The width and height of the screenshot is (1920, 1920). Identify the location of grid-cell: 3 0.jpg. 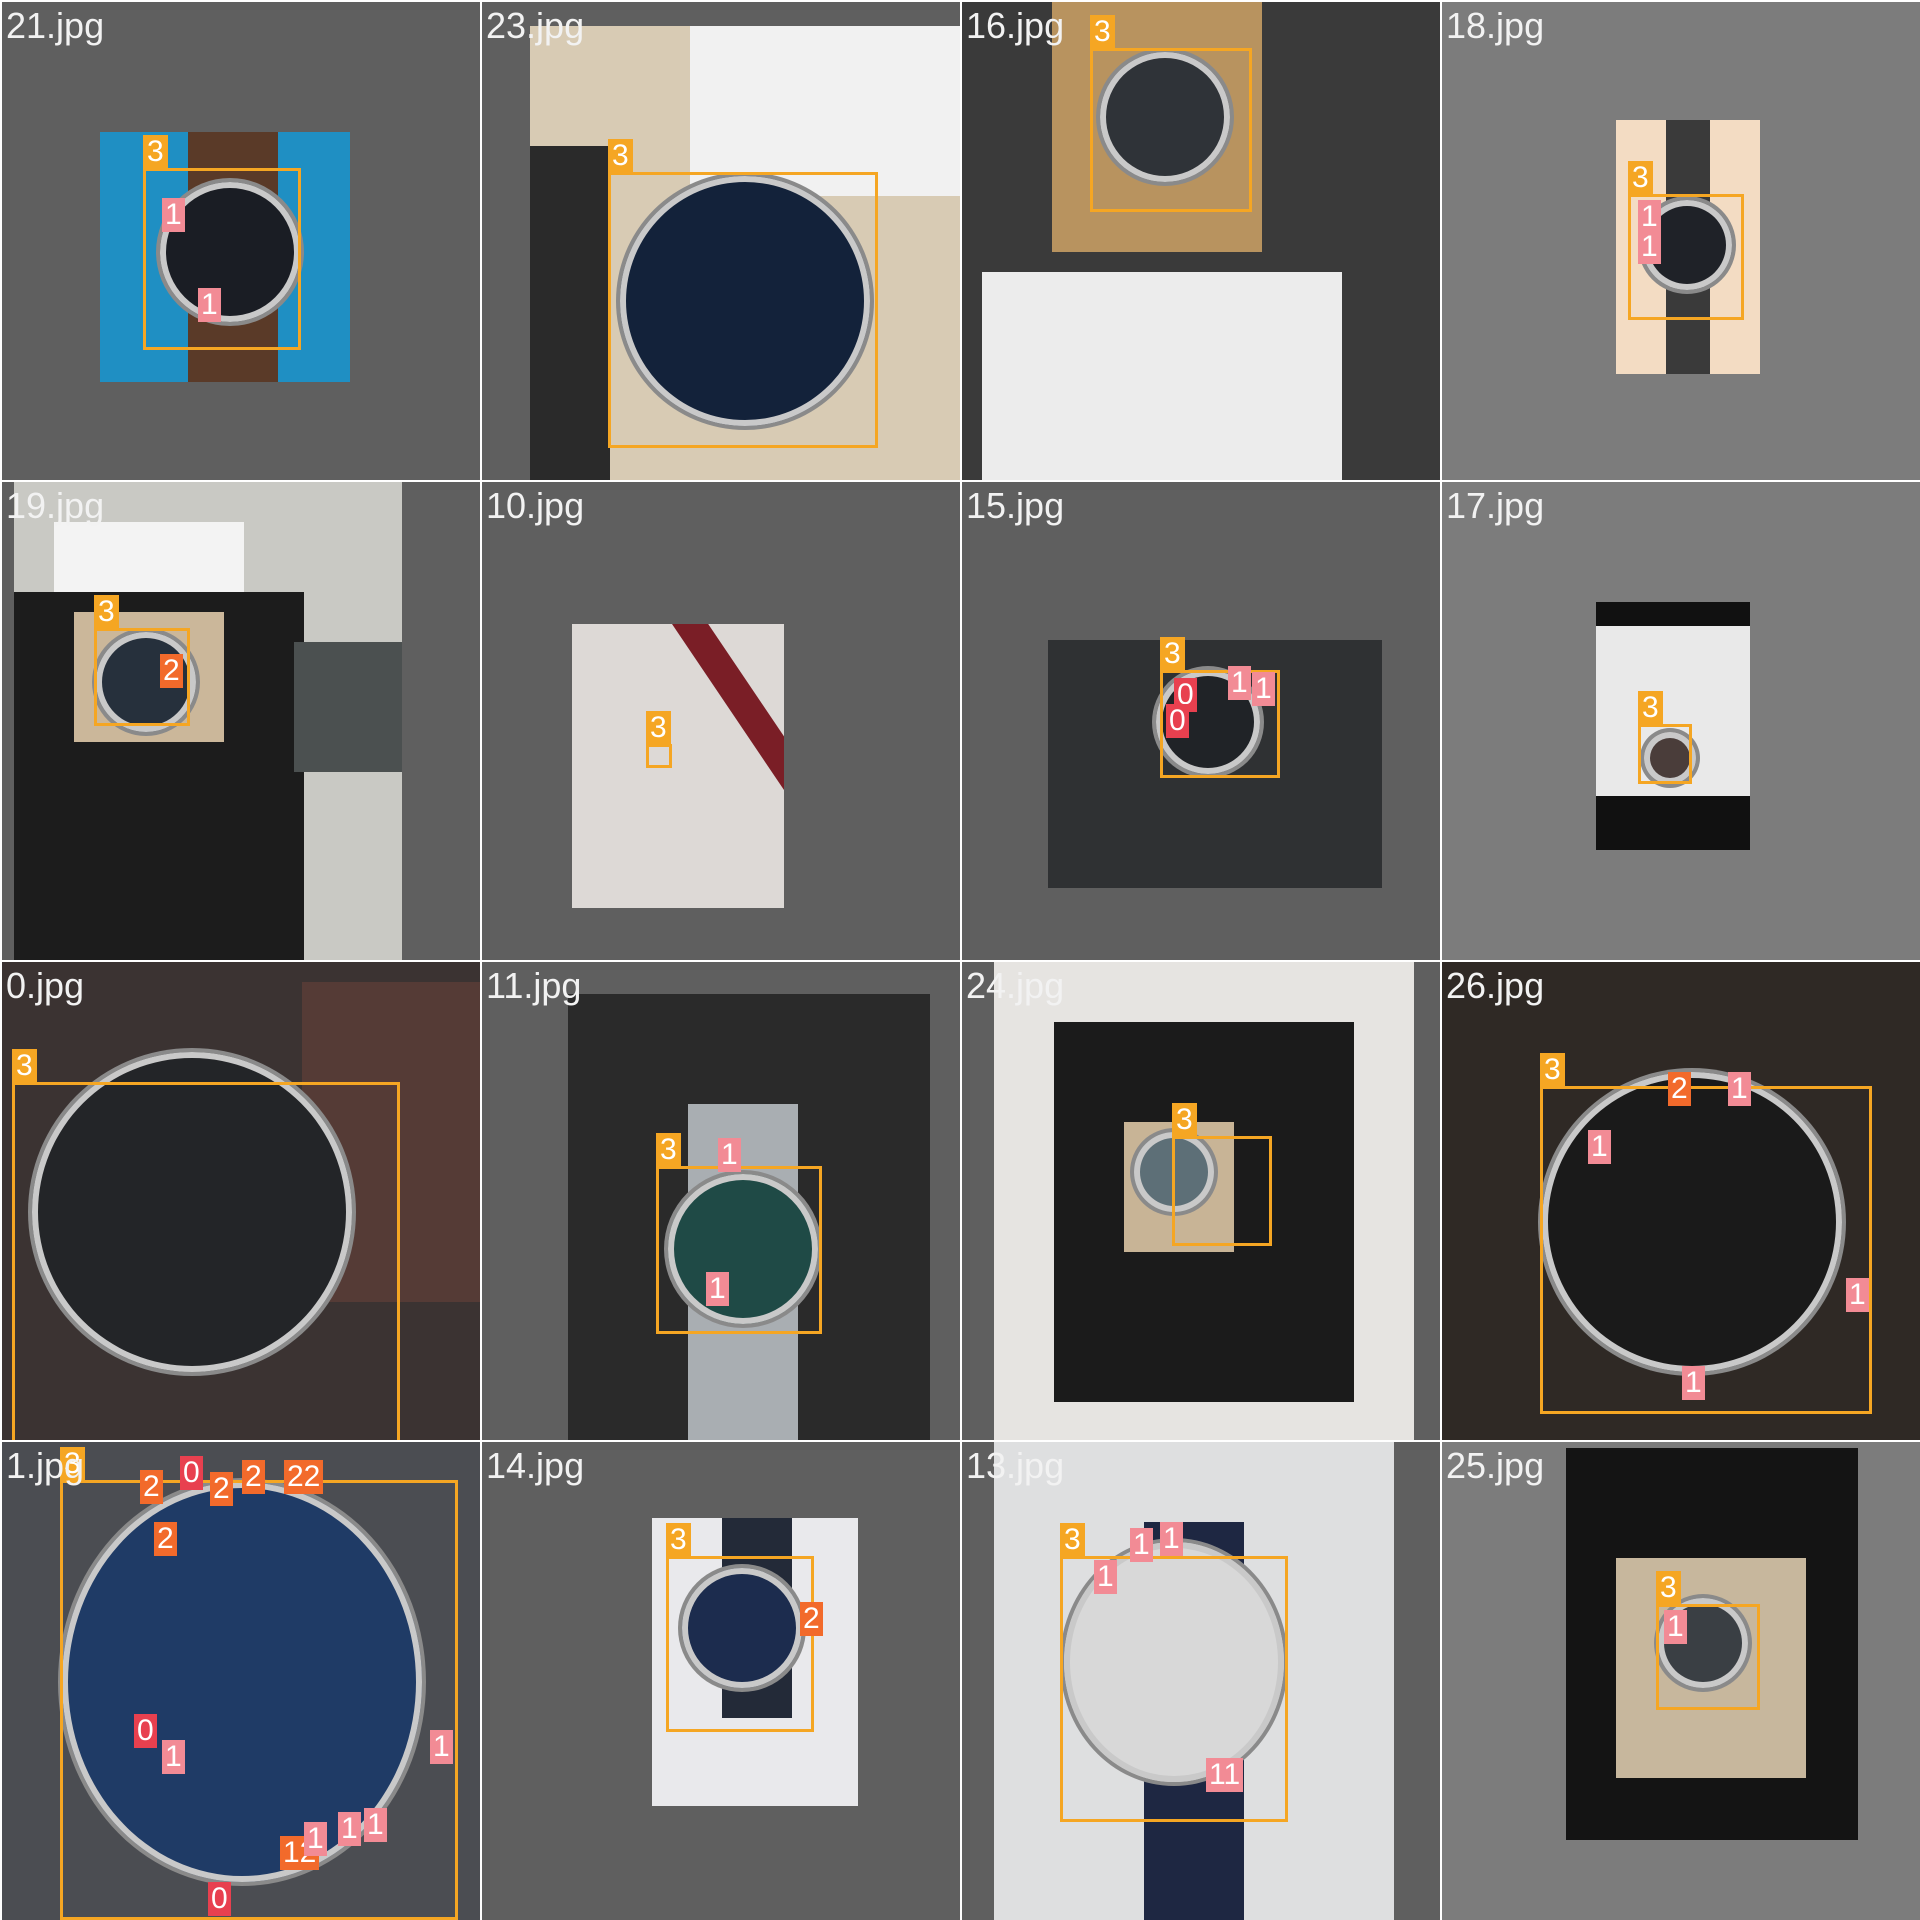
(241, 1201).